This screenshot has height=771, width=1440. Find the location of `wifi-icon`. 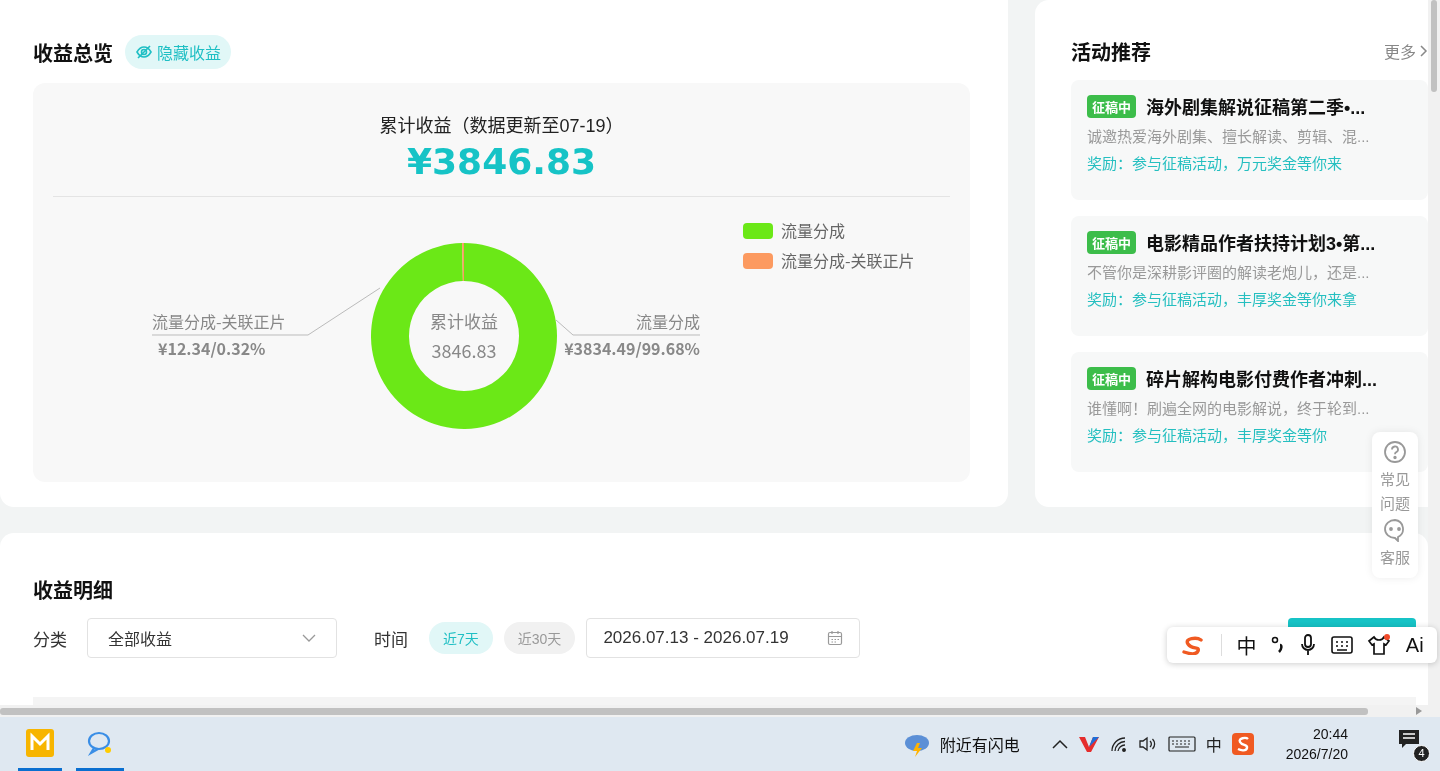

wifi-icon is located at coordinates (1118, 744).